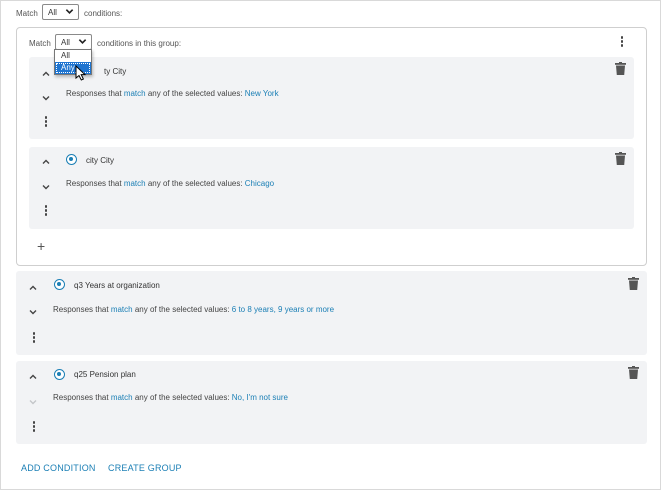  Describe the element at coordinates (105, 374) in the screenshot. I see `condition-title: q25 Pension plan` at that location.